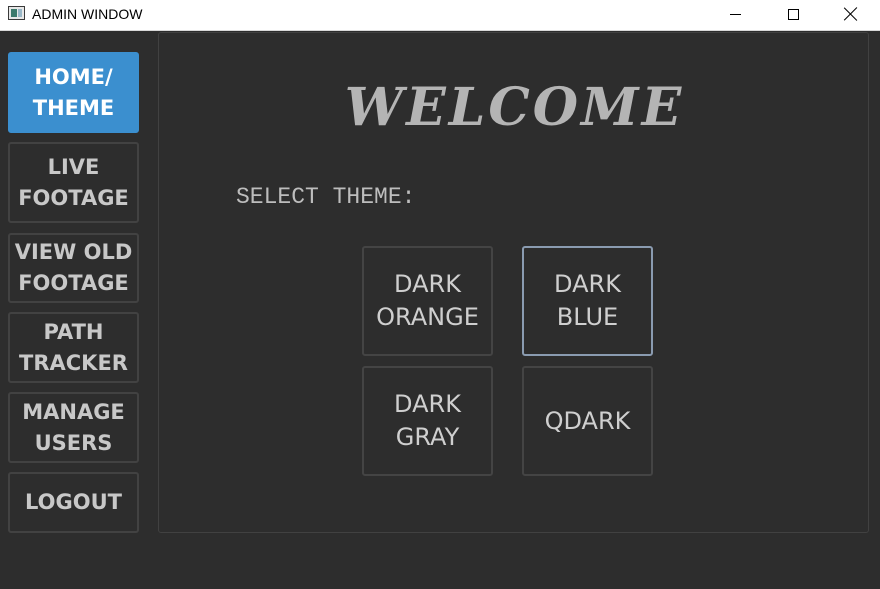 This screenshot has width=880, height=589. I want to click on maximize-icon, so click(793, 14).